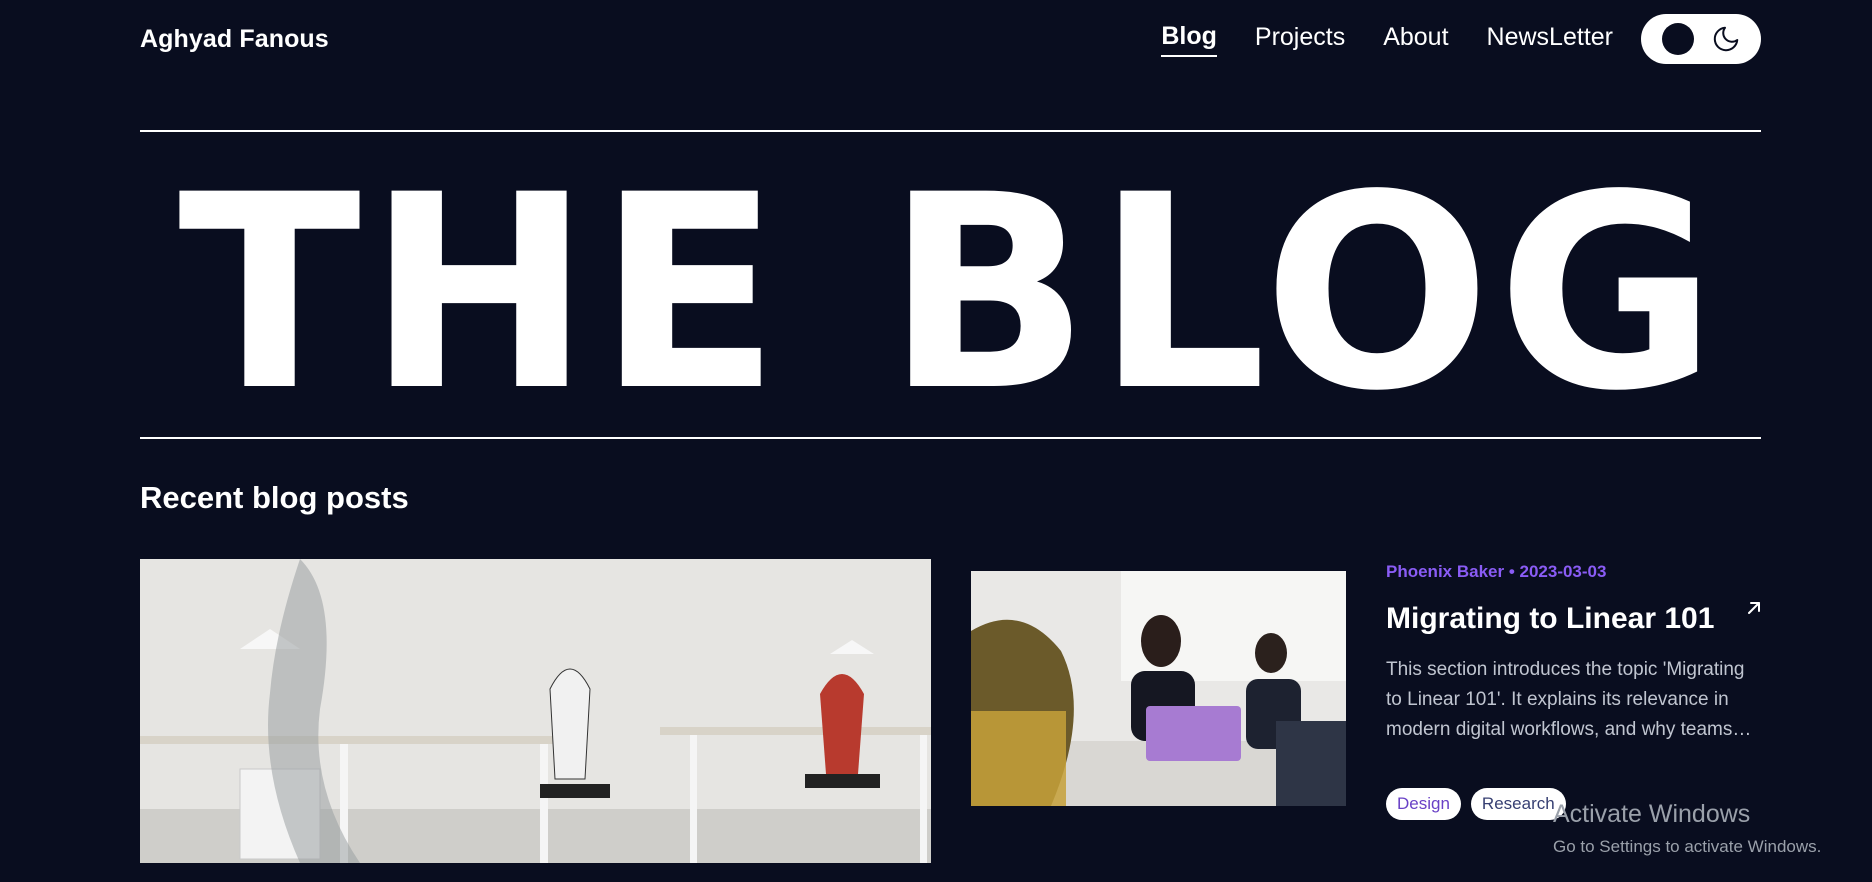 This screenshot has height=882, width=1872. Describe the element at coordinates (1550, 39) in the screenshot. I see `nav-newsletter: NewsLetter` at that location.